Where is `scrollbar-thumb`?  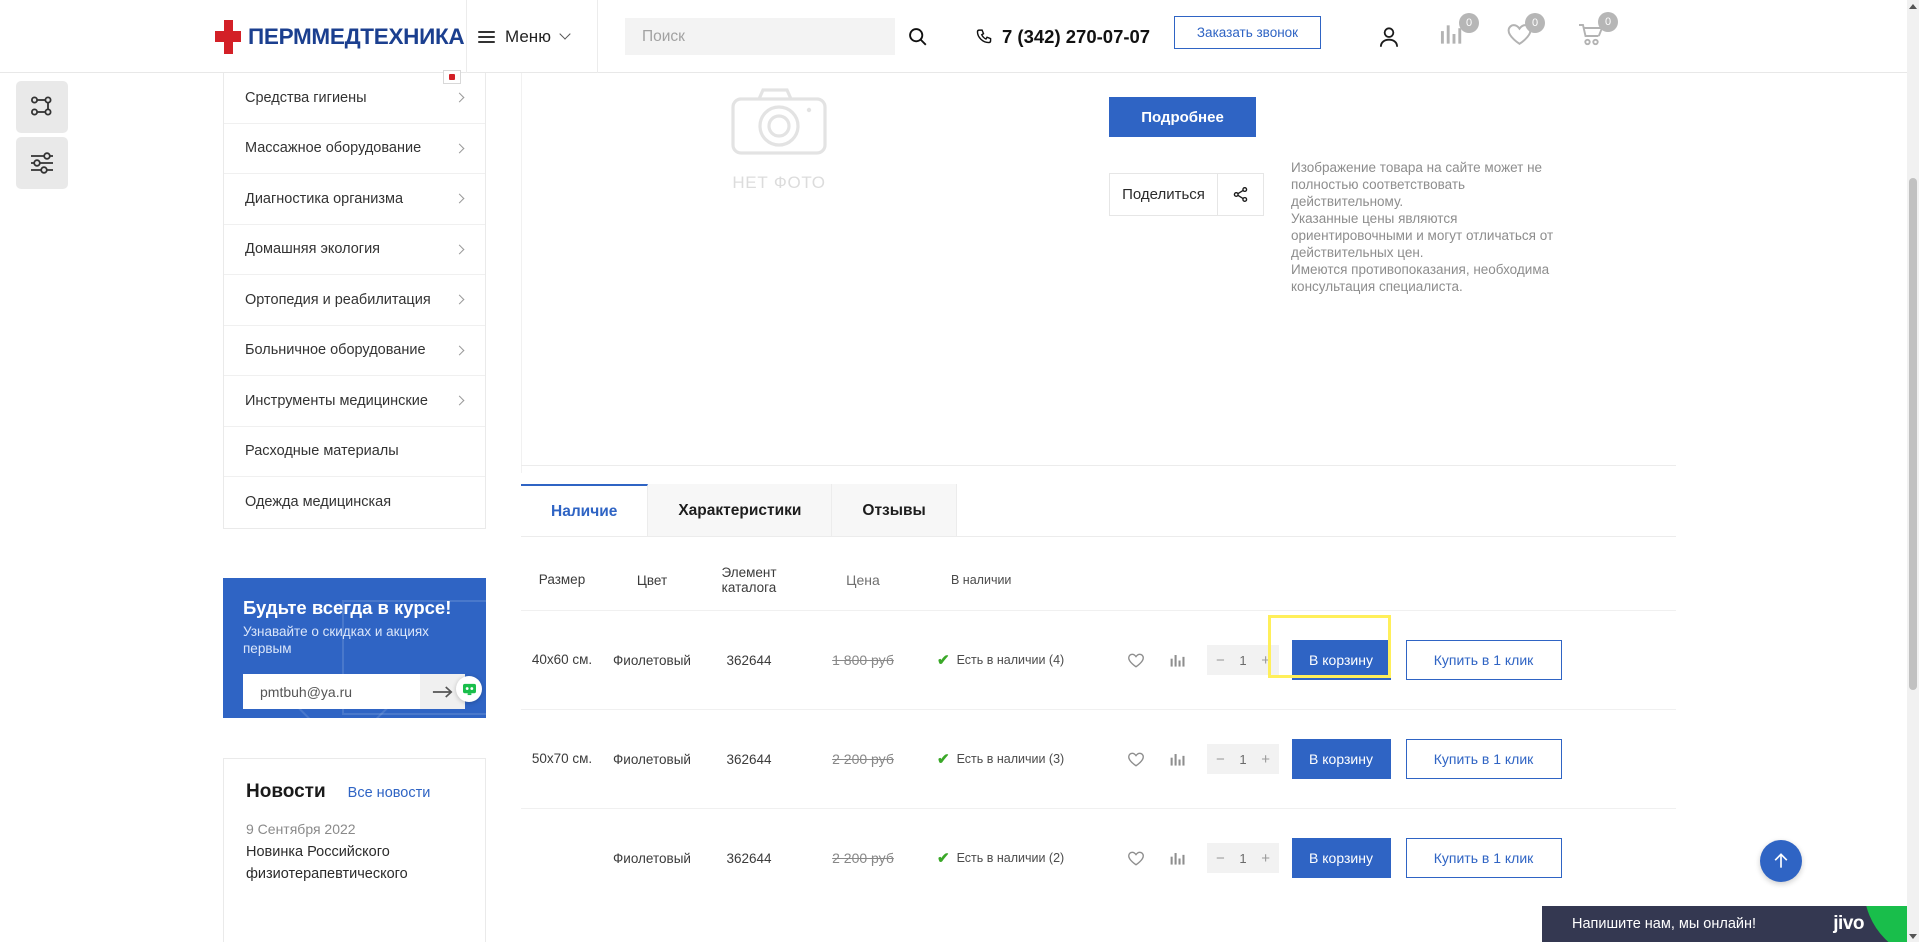
scrollbar-thumb is located at coordinates (1913, 434).